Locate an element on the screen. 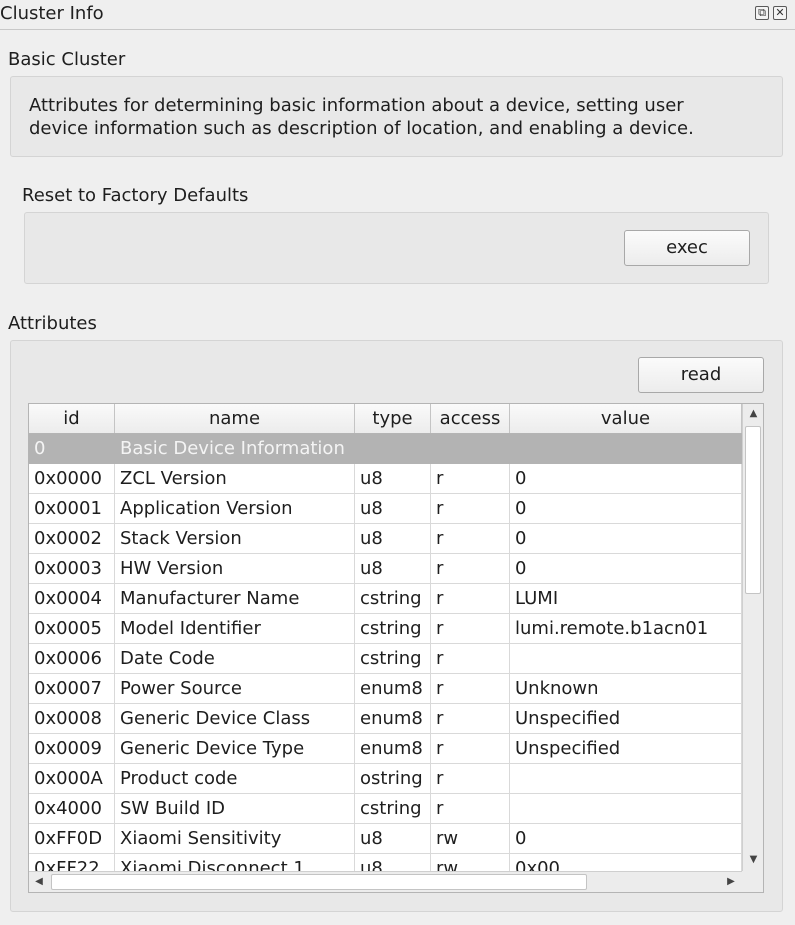  table-row: 0x0000 ZCL Version u8 r 0 is located at coordinates (385, 479).